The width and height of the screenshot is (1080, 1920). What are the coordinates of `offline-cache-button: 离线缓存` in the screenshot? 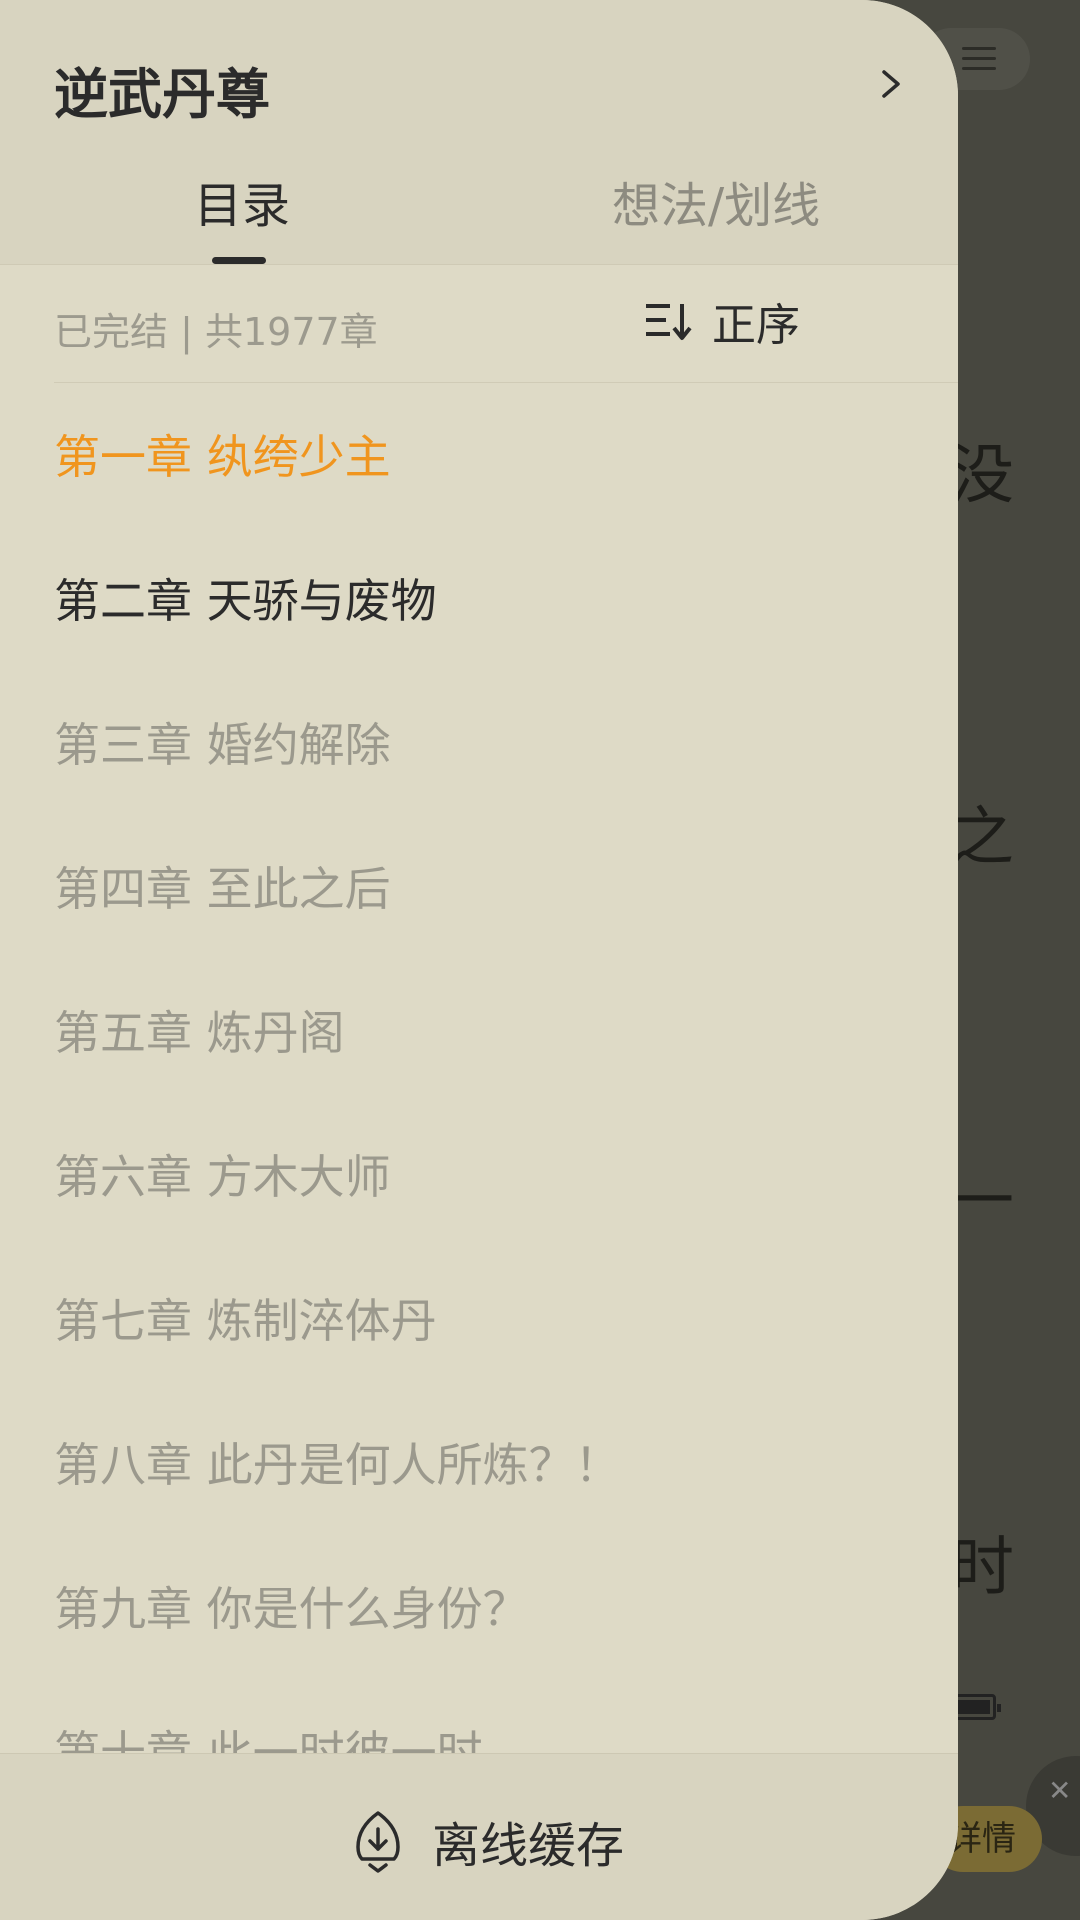 It's located at (487, 1841).